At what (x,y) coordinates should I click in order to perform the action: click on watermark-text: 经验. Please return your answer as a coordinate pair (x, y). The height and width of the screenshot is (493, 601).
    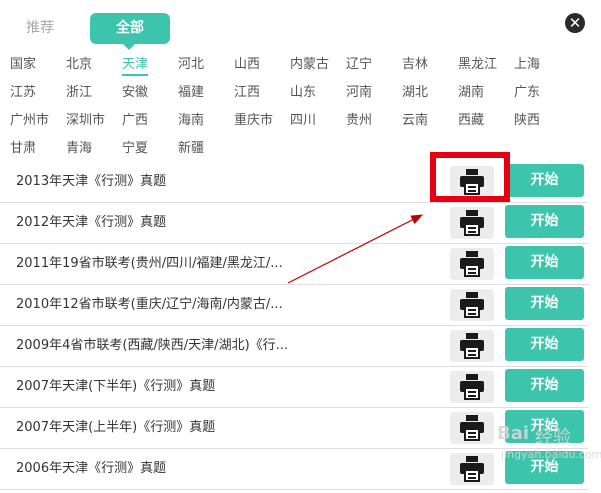
    Looking at the image, I should click on (553, 437).